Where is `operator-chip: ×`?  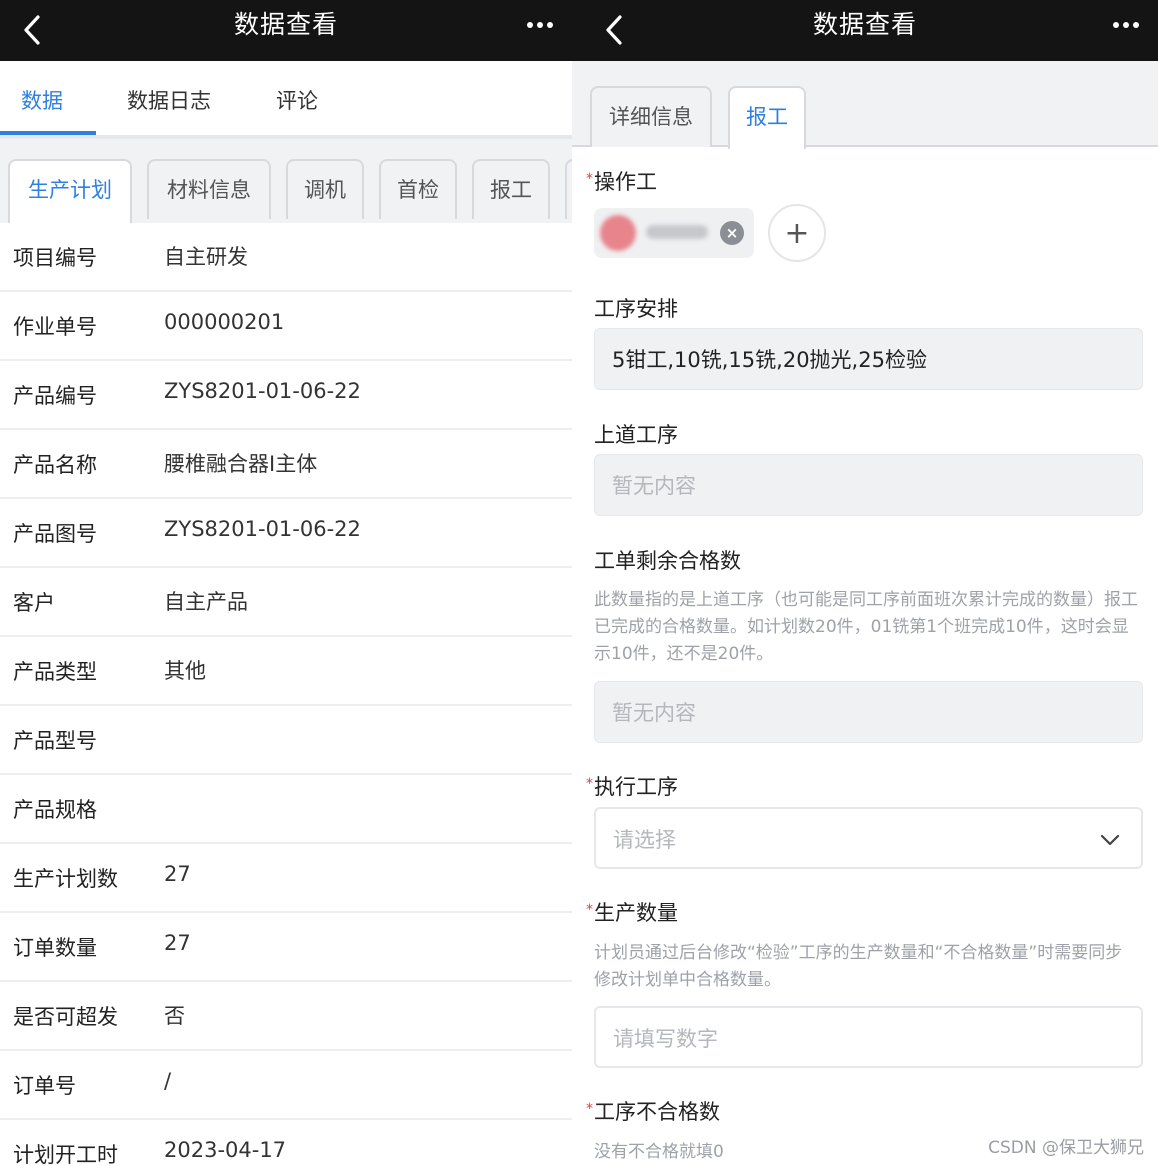
operator-chip: × is located at coordinates (674, 233).